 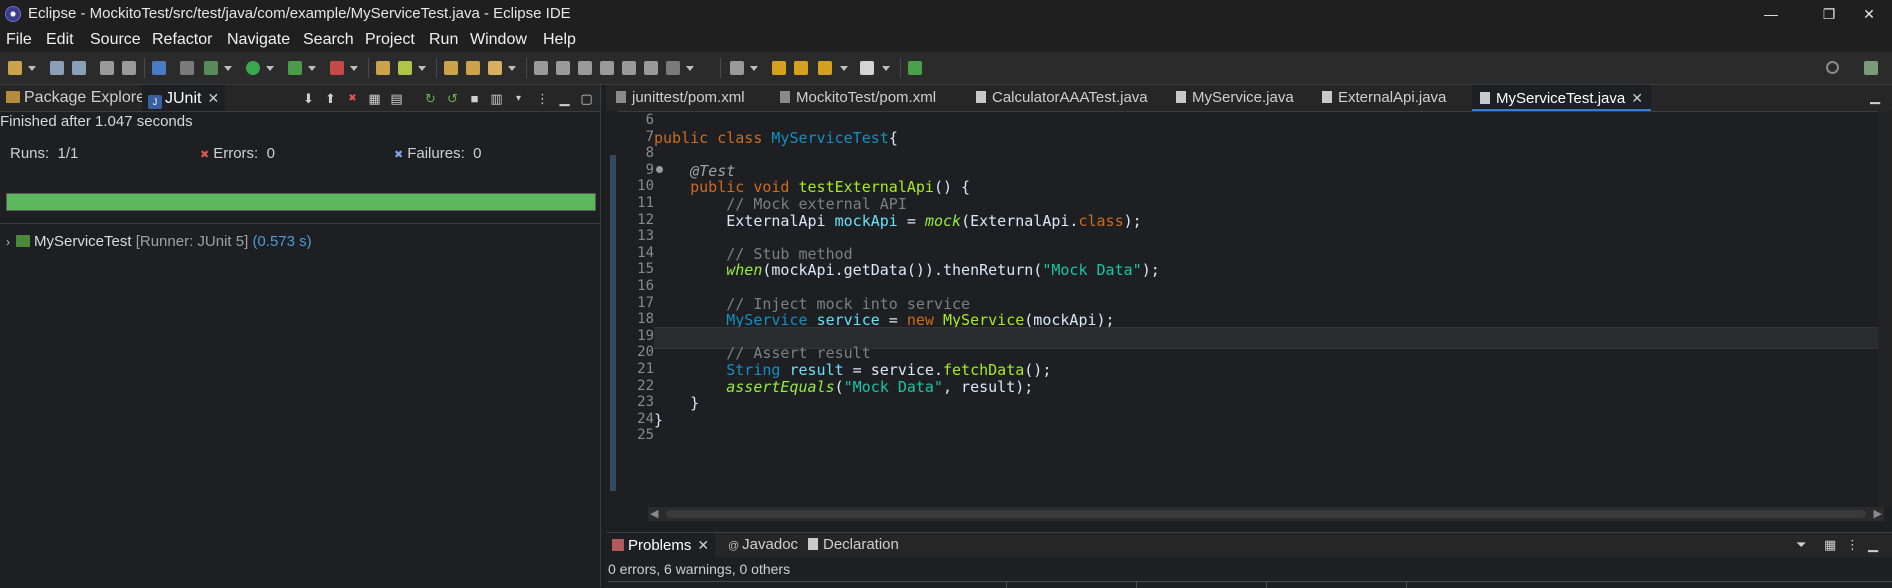 I want to click on code-line: String result = service.fetchData();, so click(x=852, y=370).